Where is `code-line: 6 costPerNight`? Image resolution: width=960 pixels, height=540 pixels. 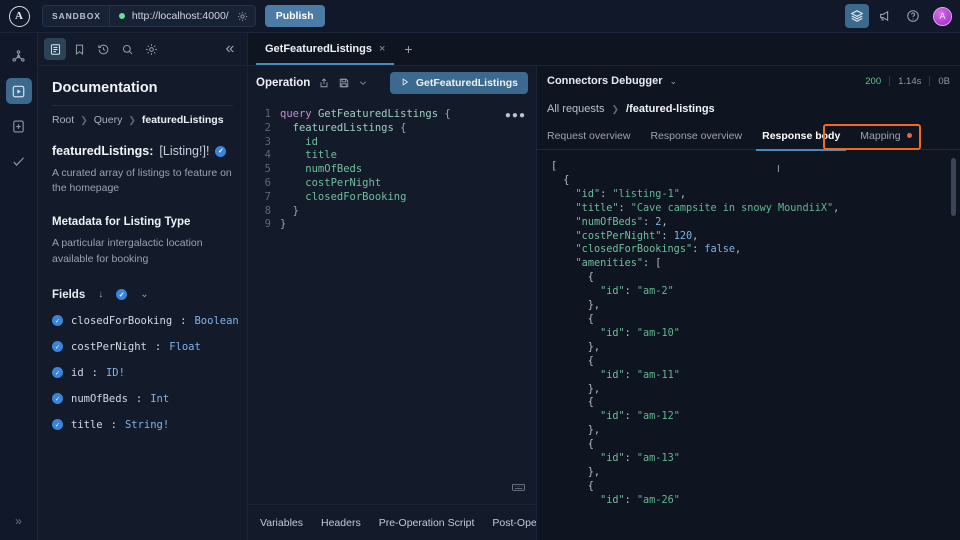 code-line: 6 costPerNight is located at coordinates (392, 184).